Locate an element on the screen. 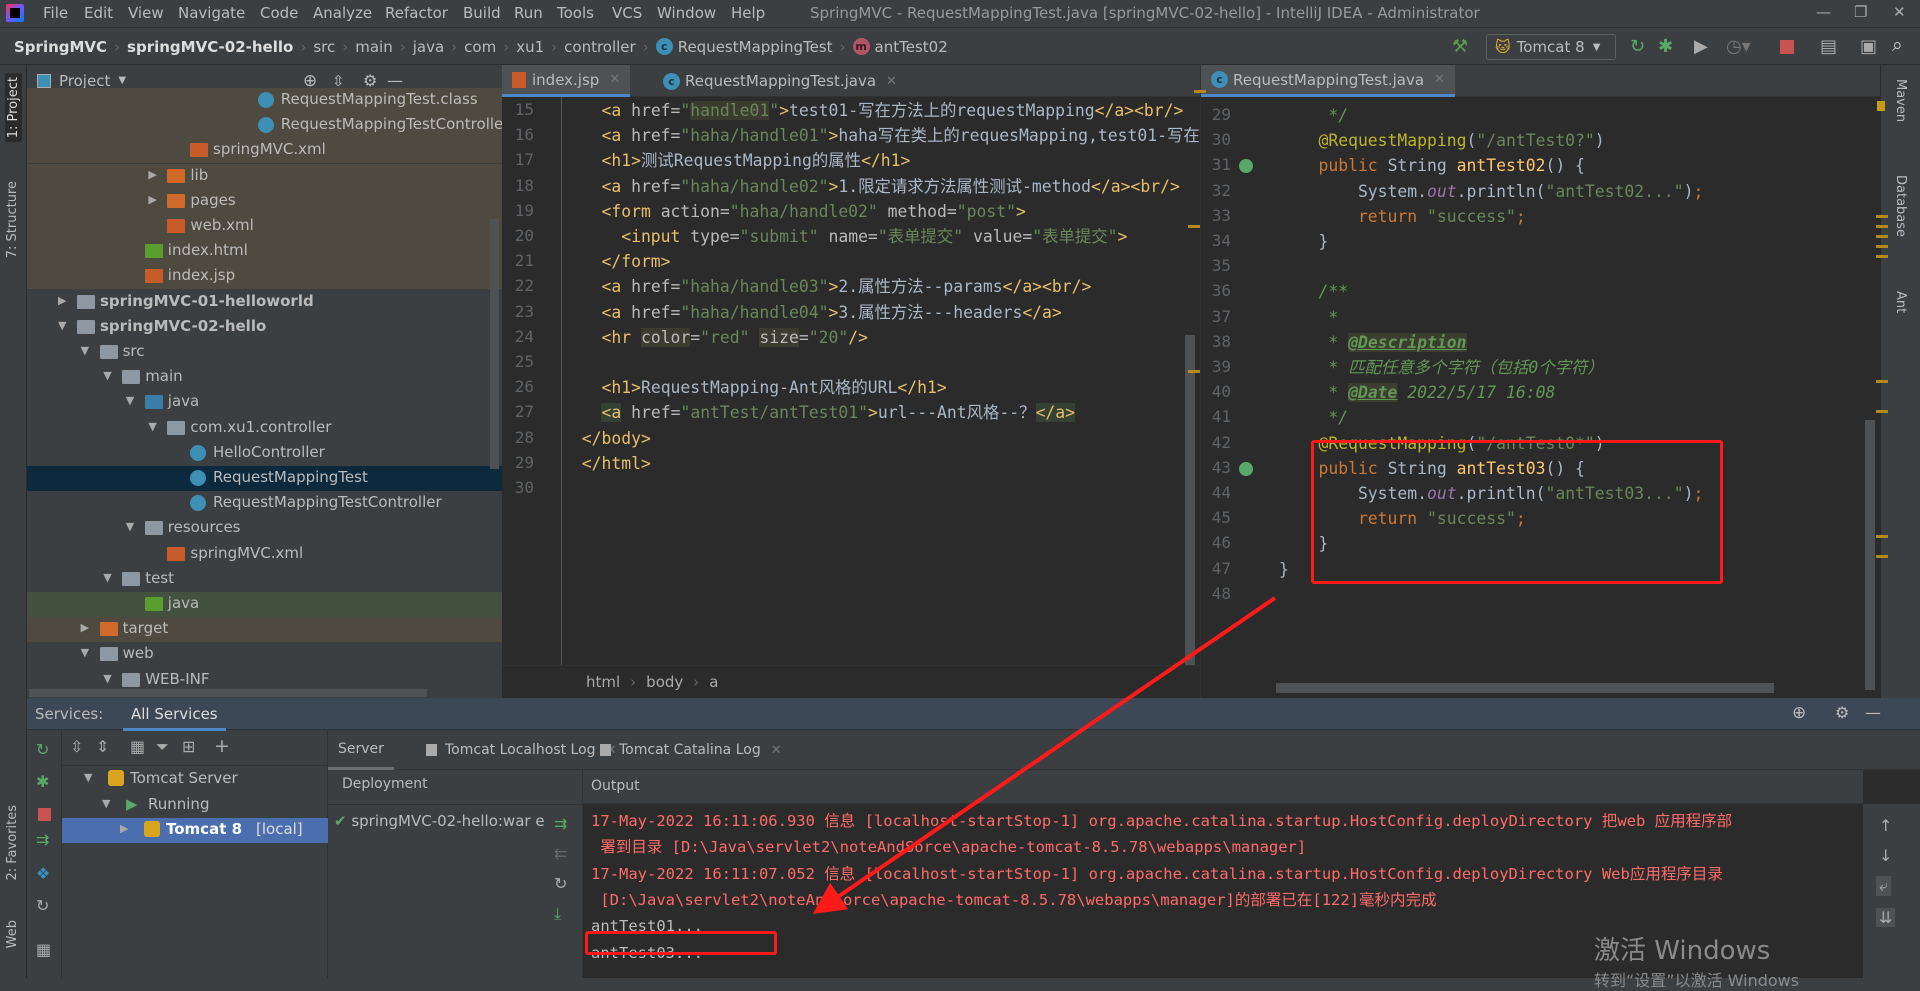 Image resolution: width=1920 pixels, height=991 pixels. annotation-arrow is located at coordinates (1044, 755).